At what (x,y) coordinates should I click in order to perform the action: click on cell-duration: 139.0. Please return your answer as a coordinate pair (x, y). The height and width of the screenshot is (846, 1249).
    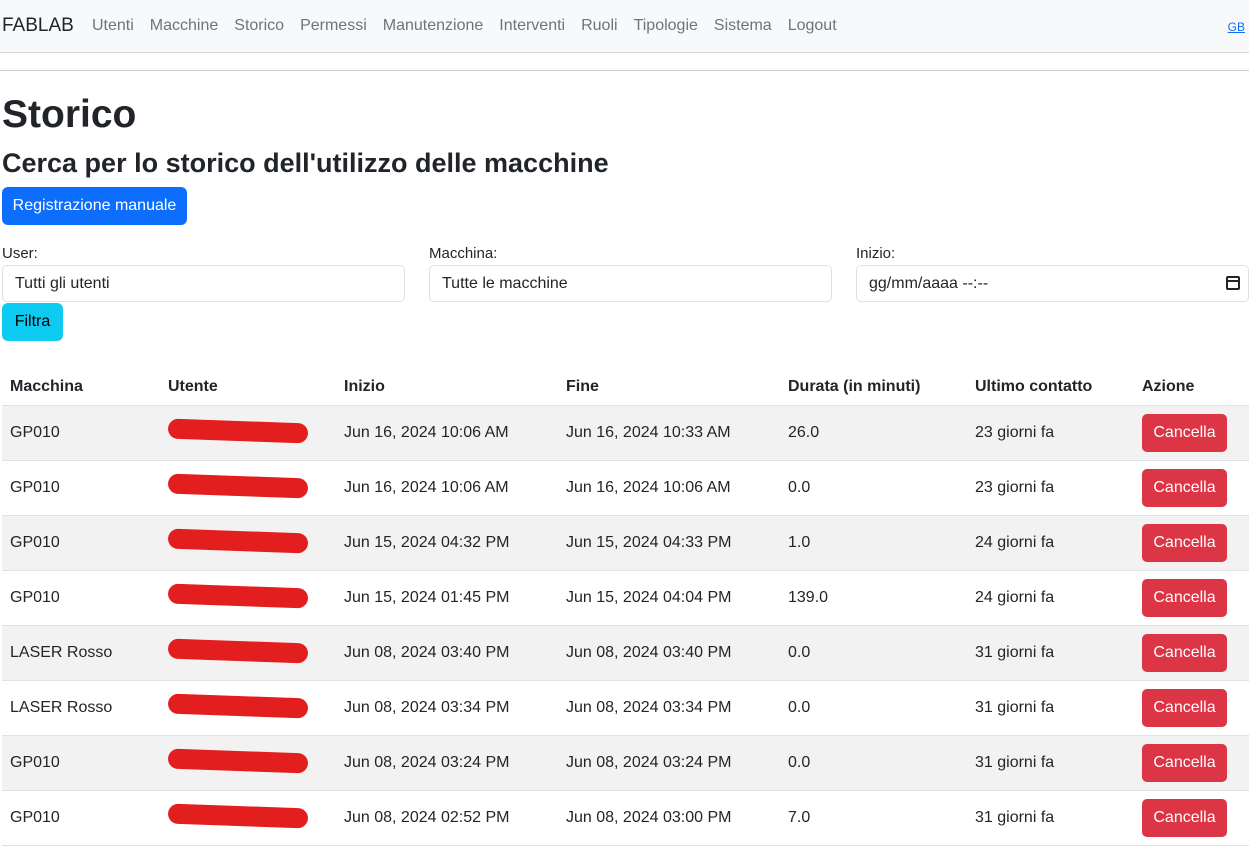
    Looking at the image, I should click on (873, 598).